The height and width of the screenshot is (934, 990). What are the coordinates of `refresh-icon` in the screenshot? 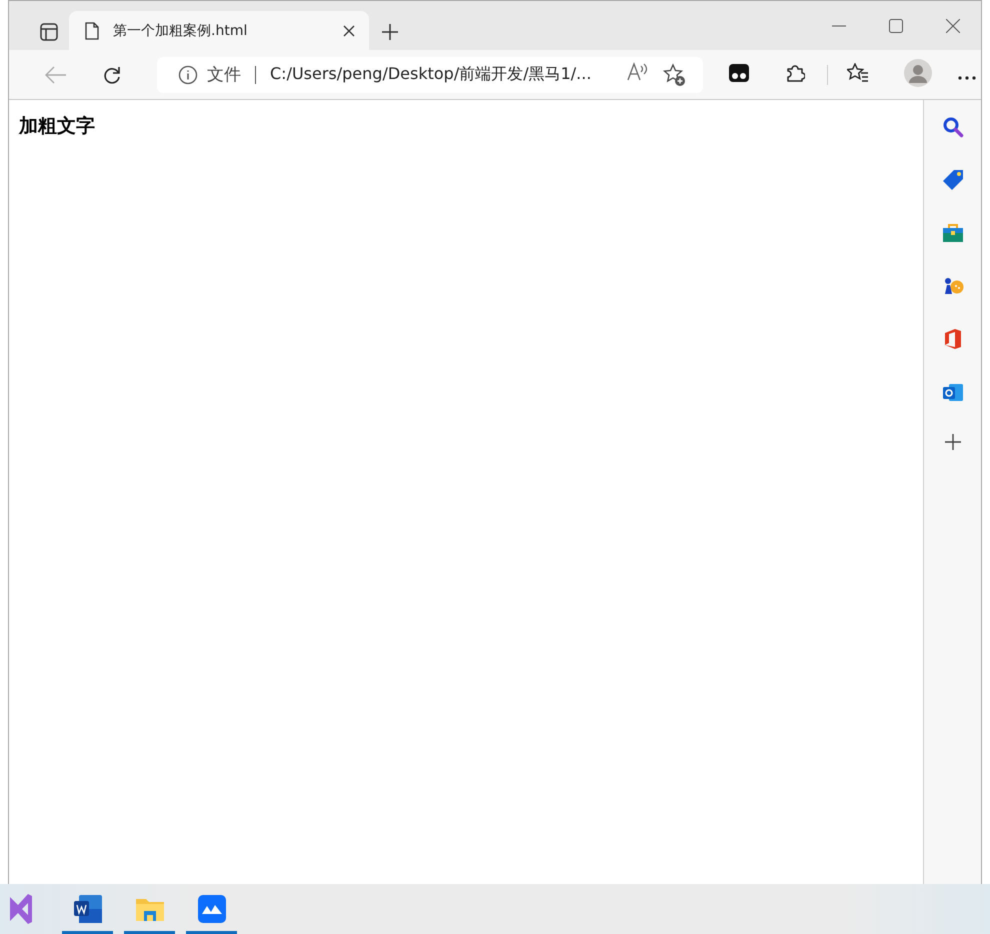 It's located at (112, 74).